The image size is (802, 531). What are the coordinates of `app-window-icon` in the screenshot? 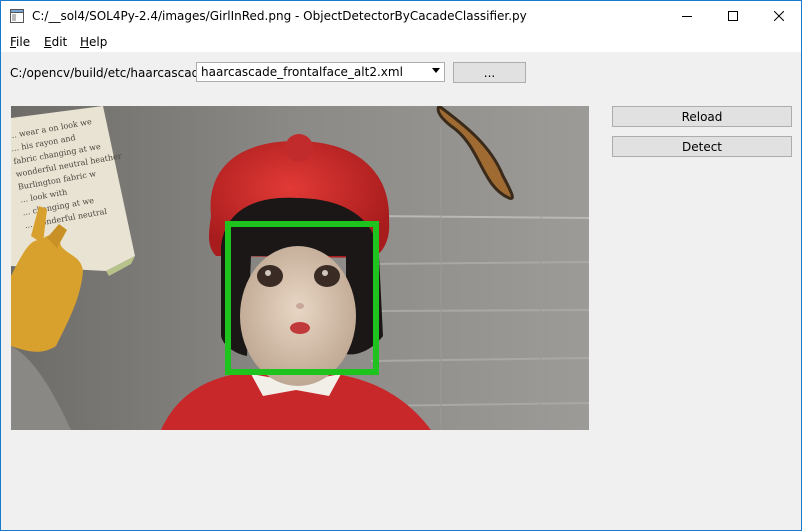 It's located at (17, 16).